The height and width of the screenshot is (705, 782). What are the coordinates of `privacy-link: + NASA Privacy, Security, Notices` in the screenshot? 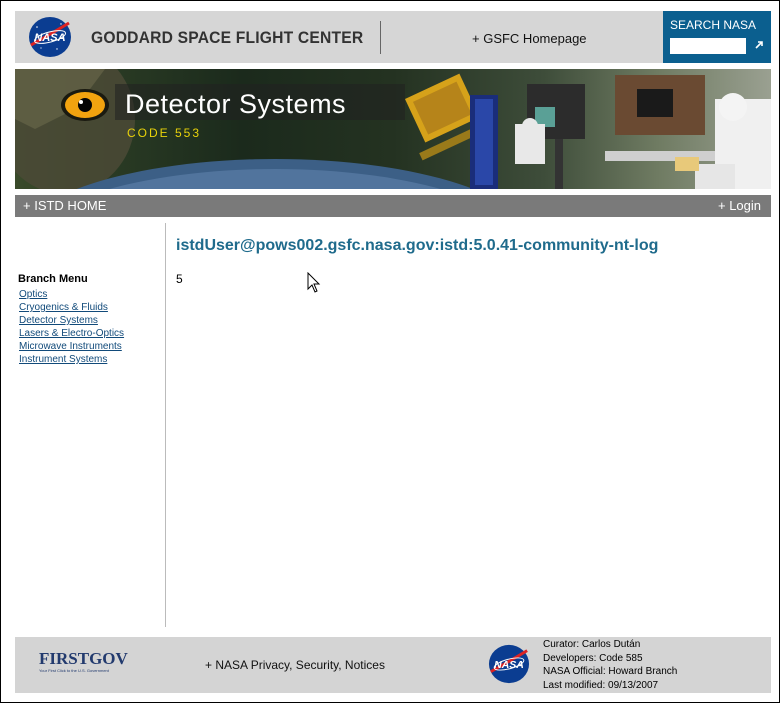 It's located at (295, 665).